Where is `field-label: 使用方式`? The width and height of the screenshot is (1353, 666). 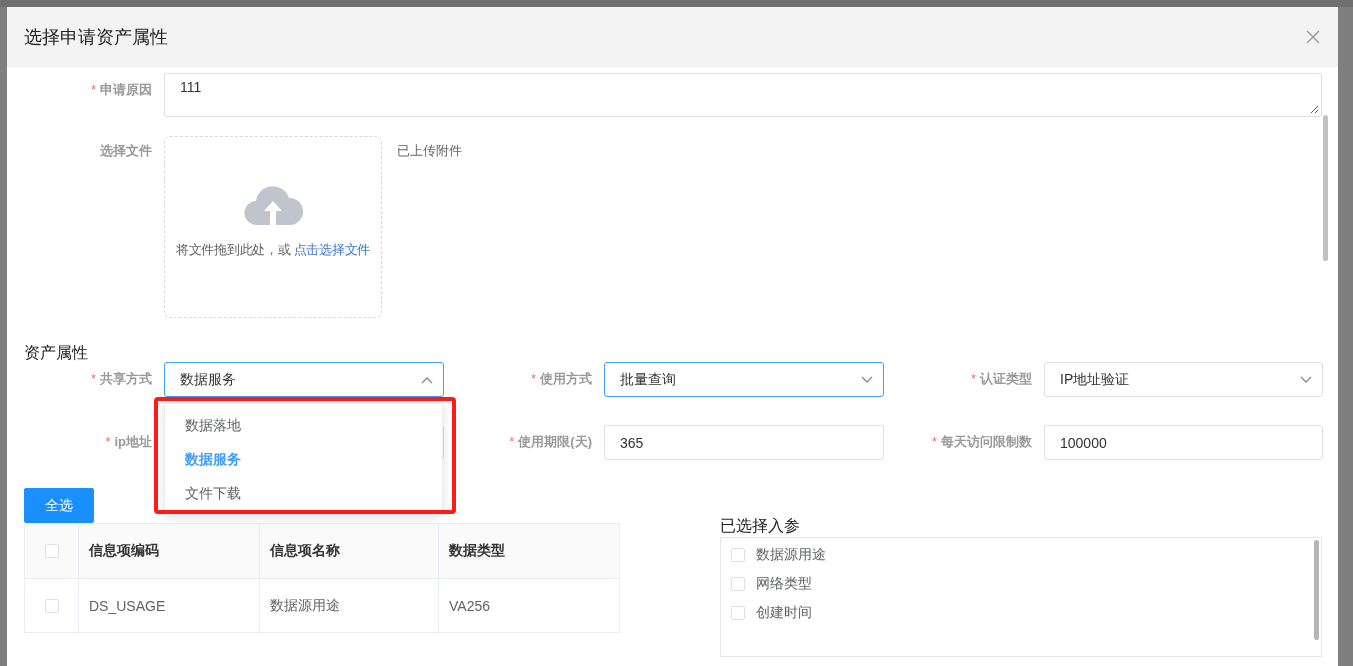 field-label: 使用方式 is located at coordinates (566, 378).